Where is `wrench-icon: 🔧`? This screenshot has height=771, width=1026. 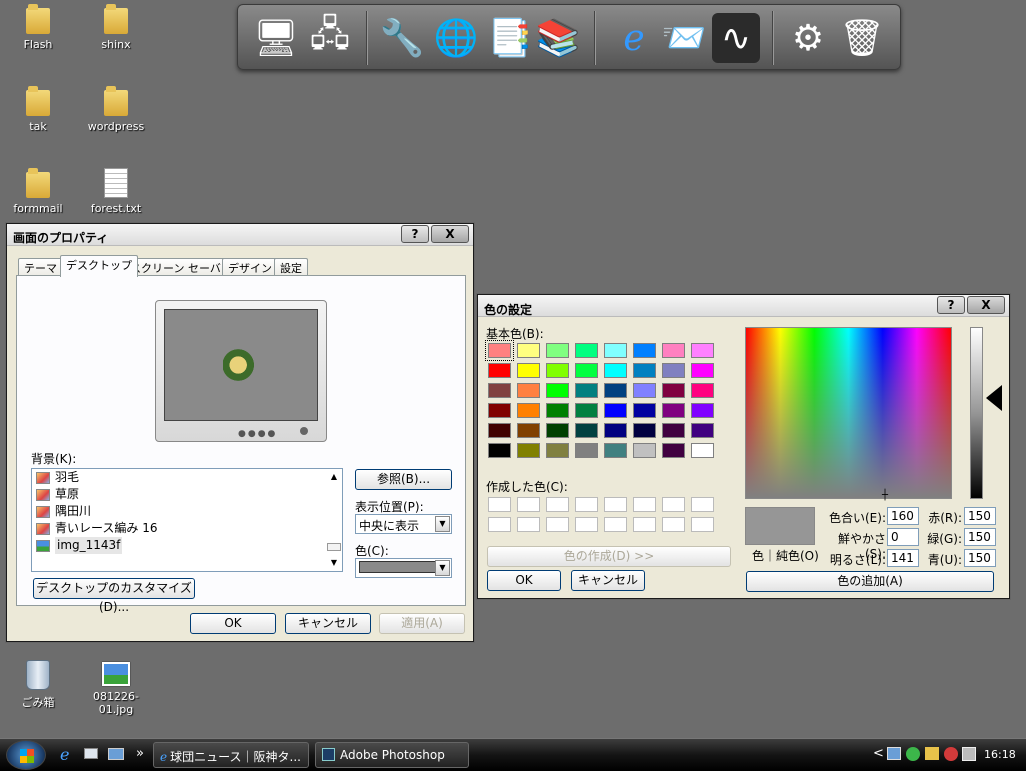 wrench-icon: 🔧 is located at coordinates (402, 38).